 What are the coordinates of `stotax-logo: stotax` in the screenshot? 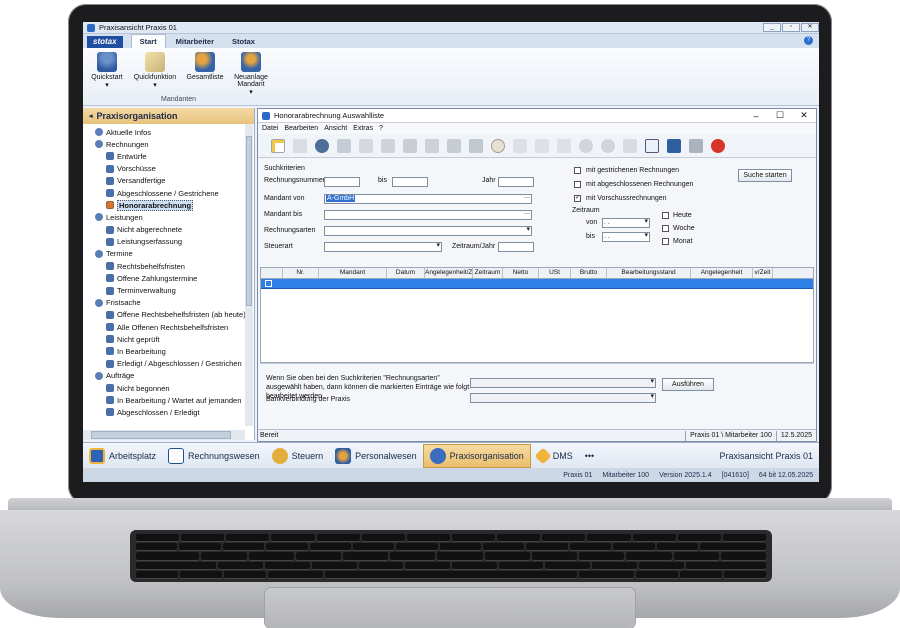 It's located at (105, 42).